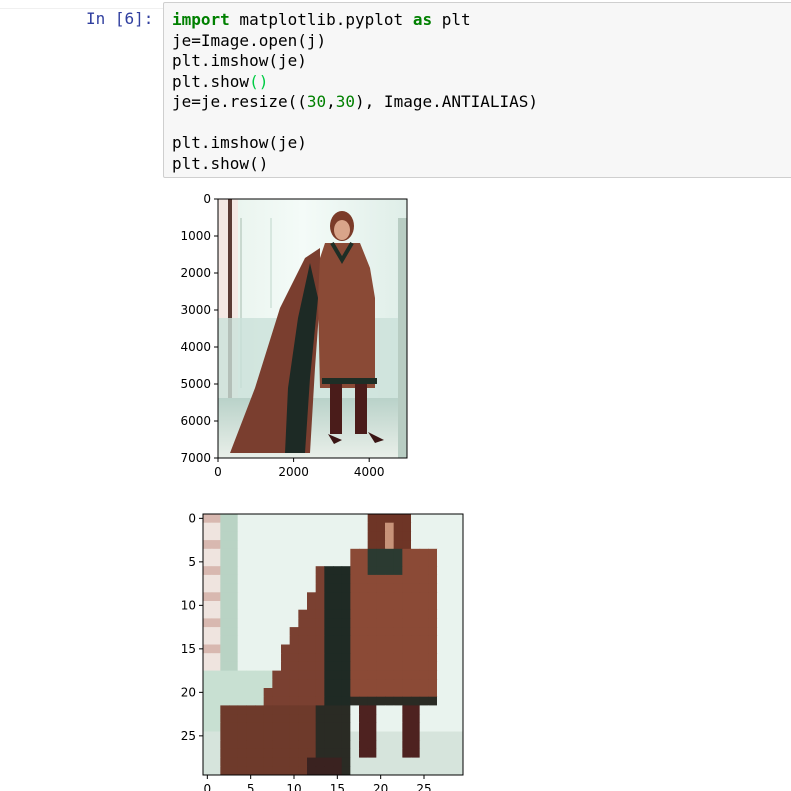 This screenshot has width=791, height=791. What do you see at coordinates (195, 384) in the screenshot?
I see `y-tick-label: 5000` at bounding box center [195, 384].